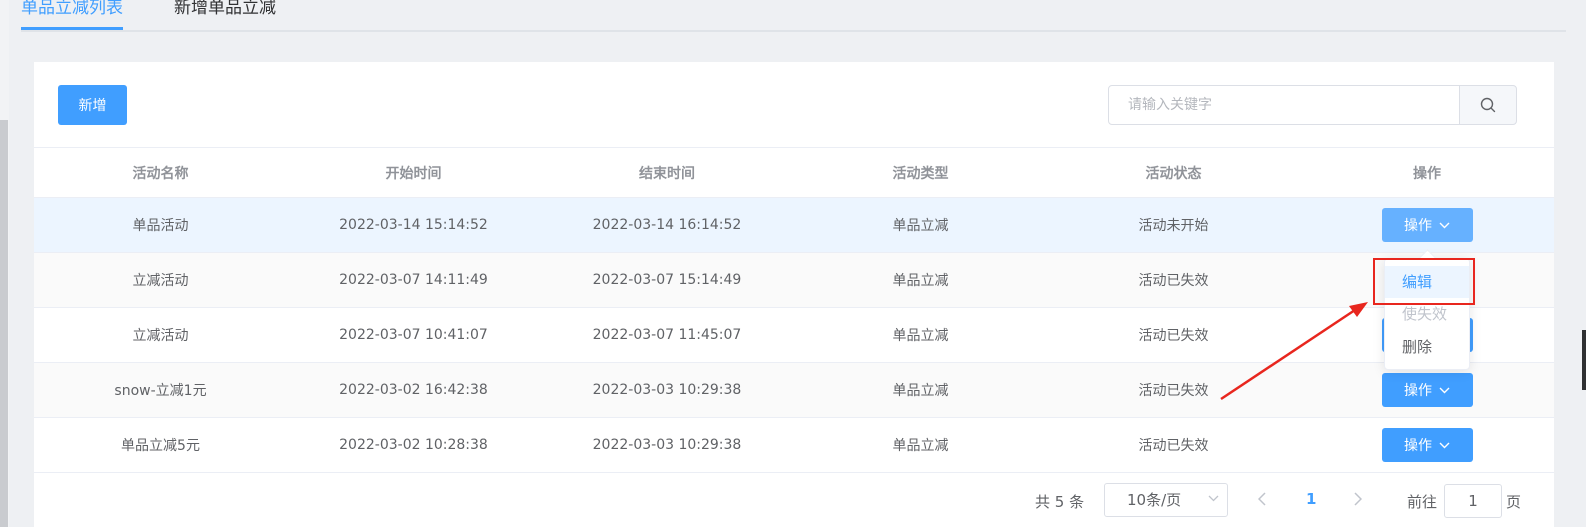 The height and width of the screenshot is (527, 1586). What do you see at coordinates (1213, 498) in the screenshot?
I see `chevron-down-icon` at bounding box center [1213, 498].